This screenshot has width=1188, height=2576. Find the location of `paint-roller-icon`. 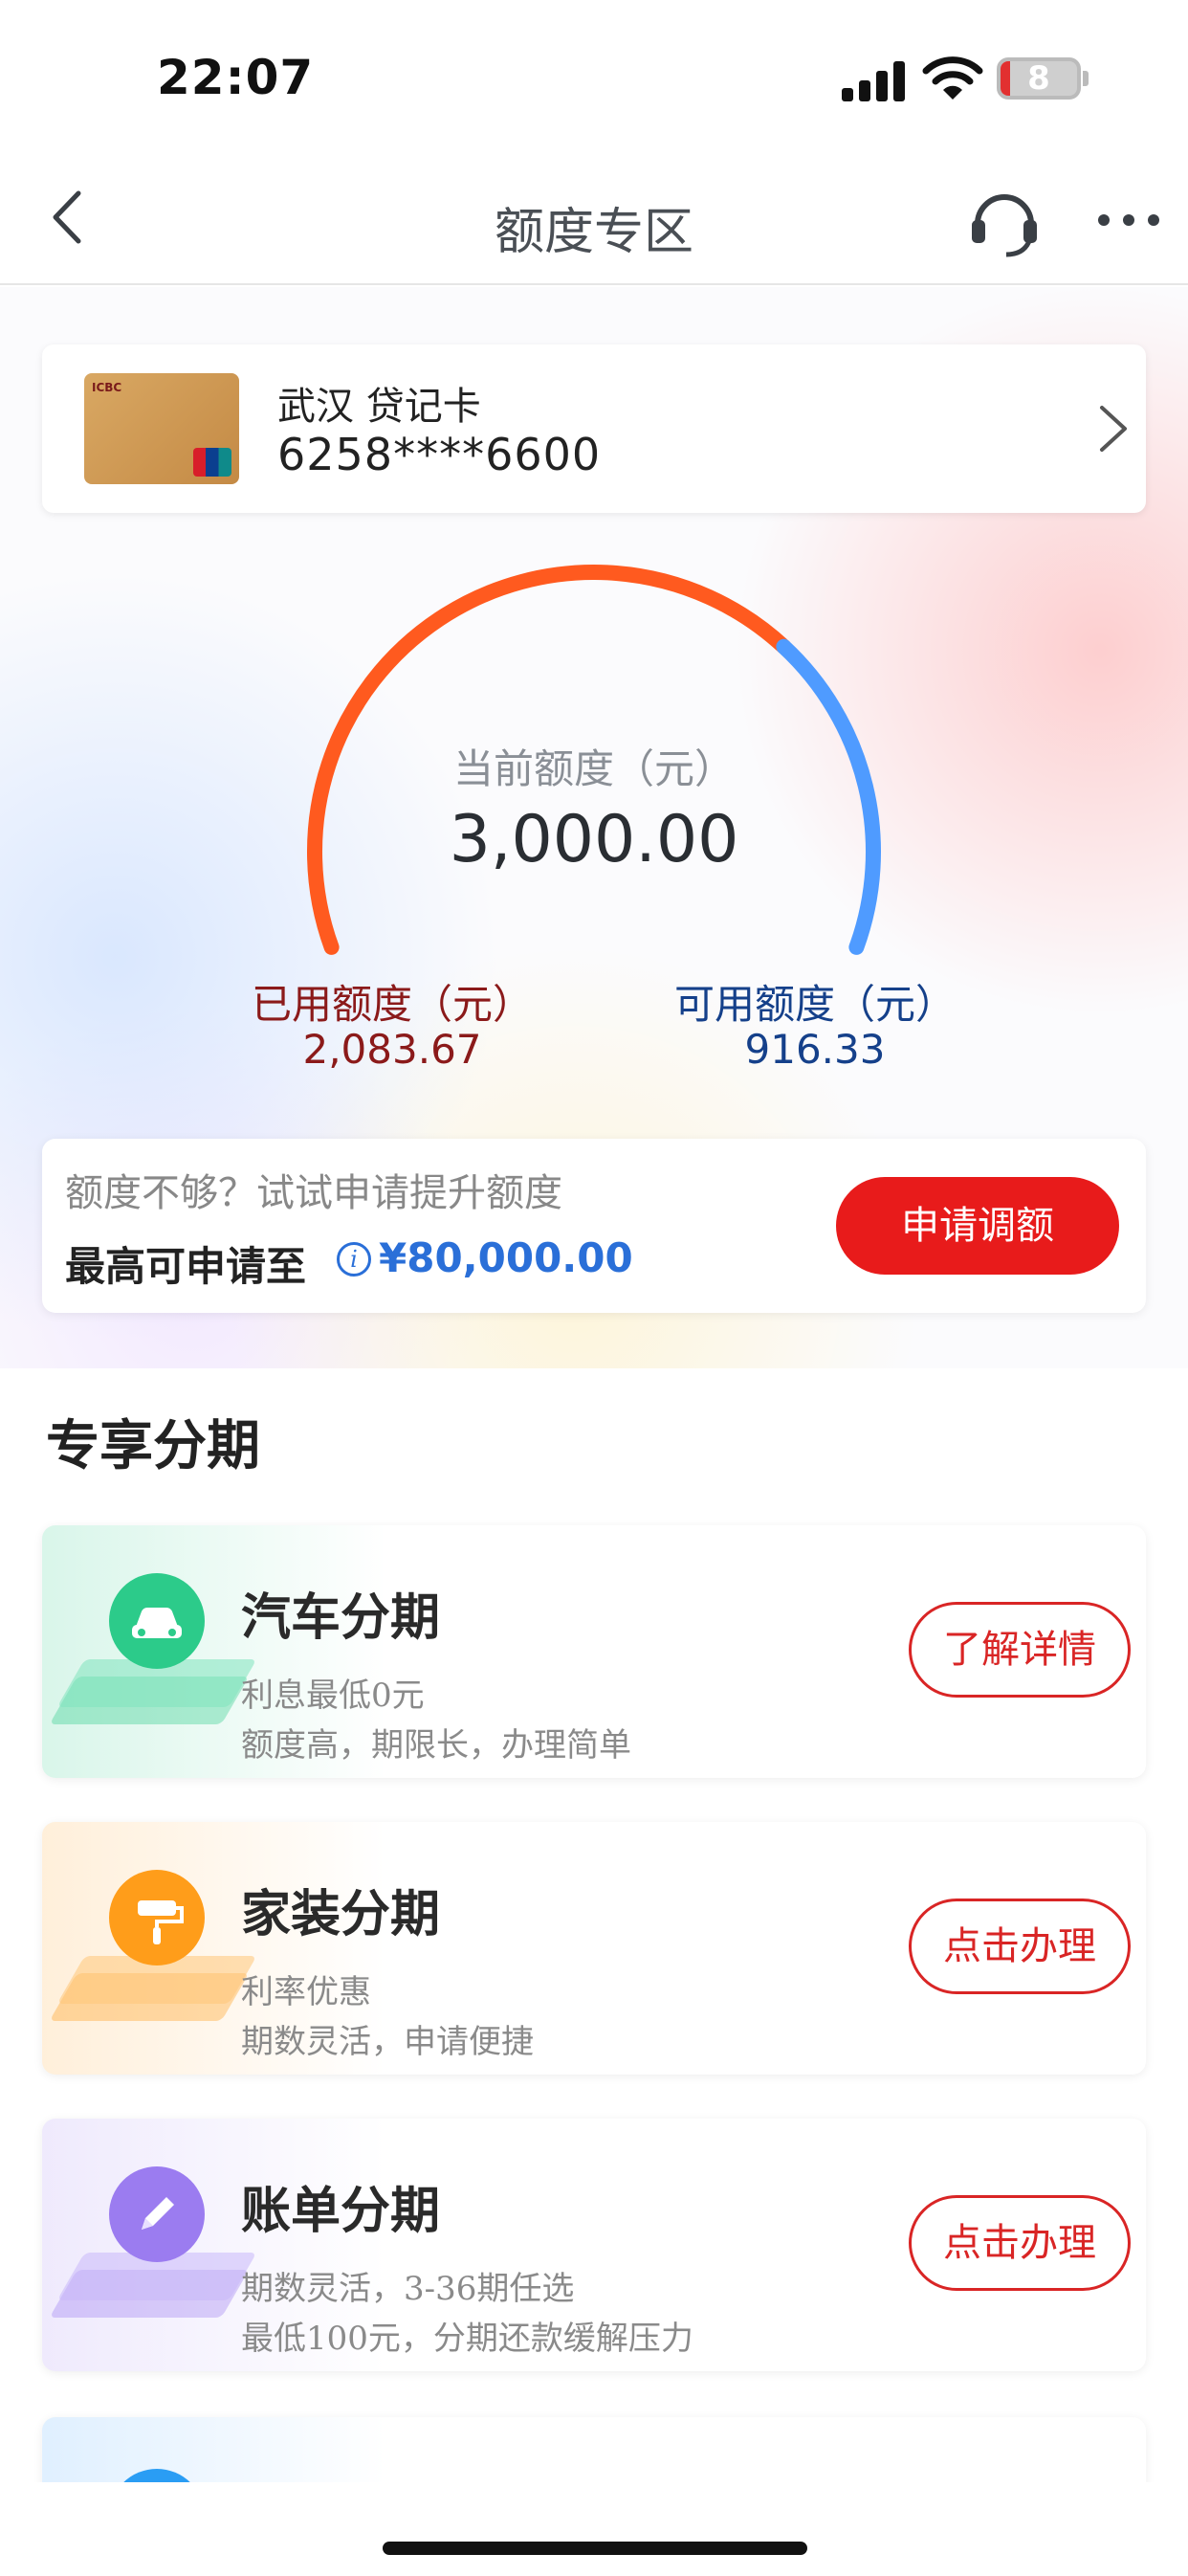

paint-roller-icon is located at coordinates (161, 1922).